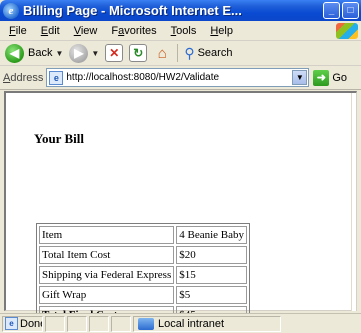 The height and width of the screenshot is (333, 361). Describe the element at coordinates (59, 138) in the screenshot. I see `page-title: Your Bill` at that location.